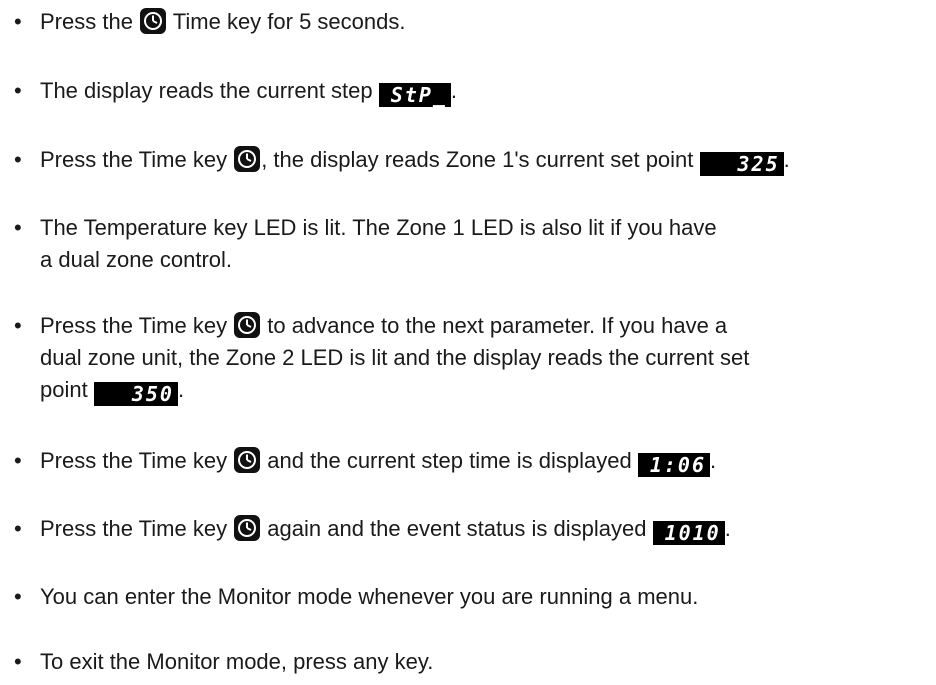 This screenshot has width=936, height=685. I want to click on list-item: • Press the Time key for 5 seconds., so click(465, 22).